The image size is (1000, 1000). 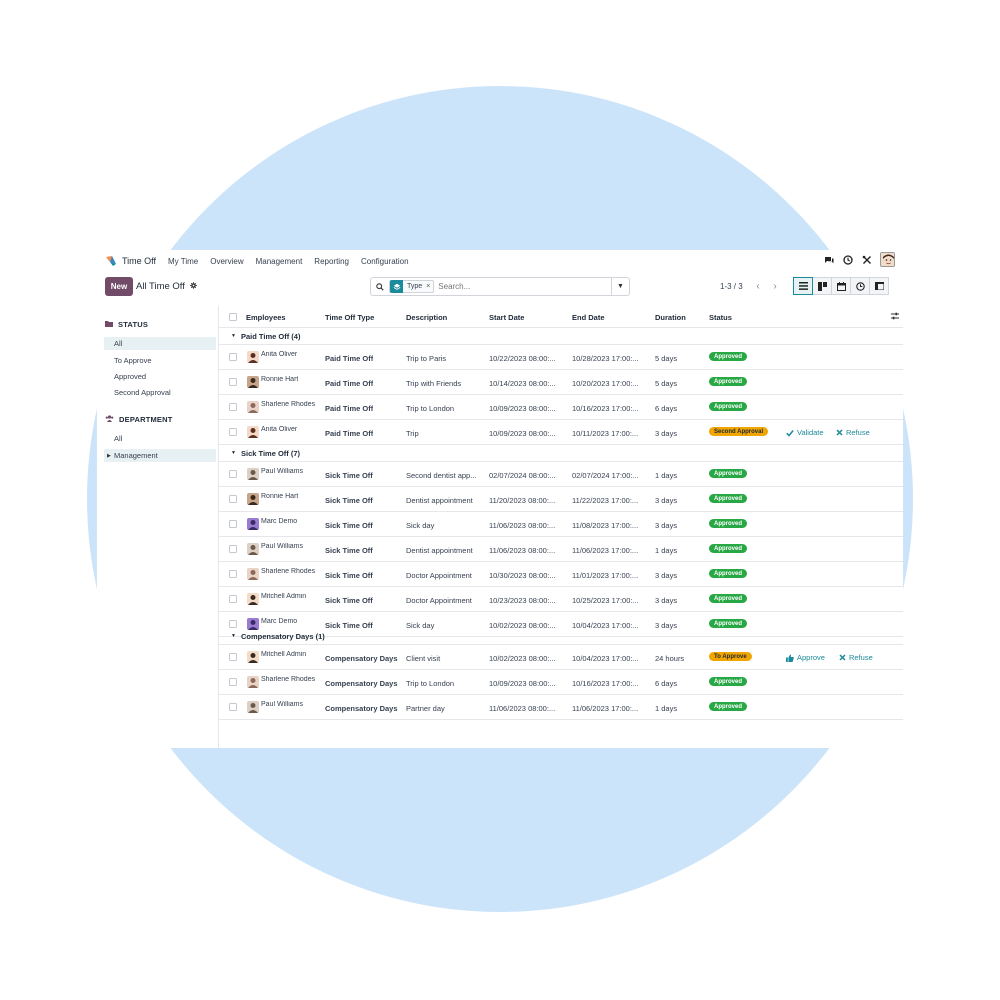 I want to click on status-item-approved: Approved, so click(x=160, y=376).